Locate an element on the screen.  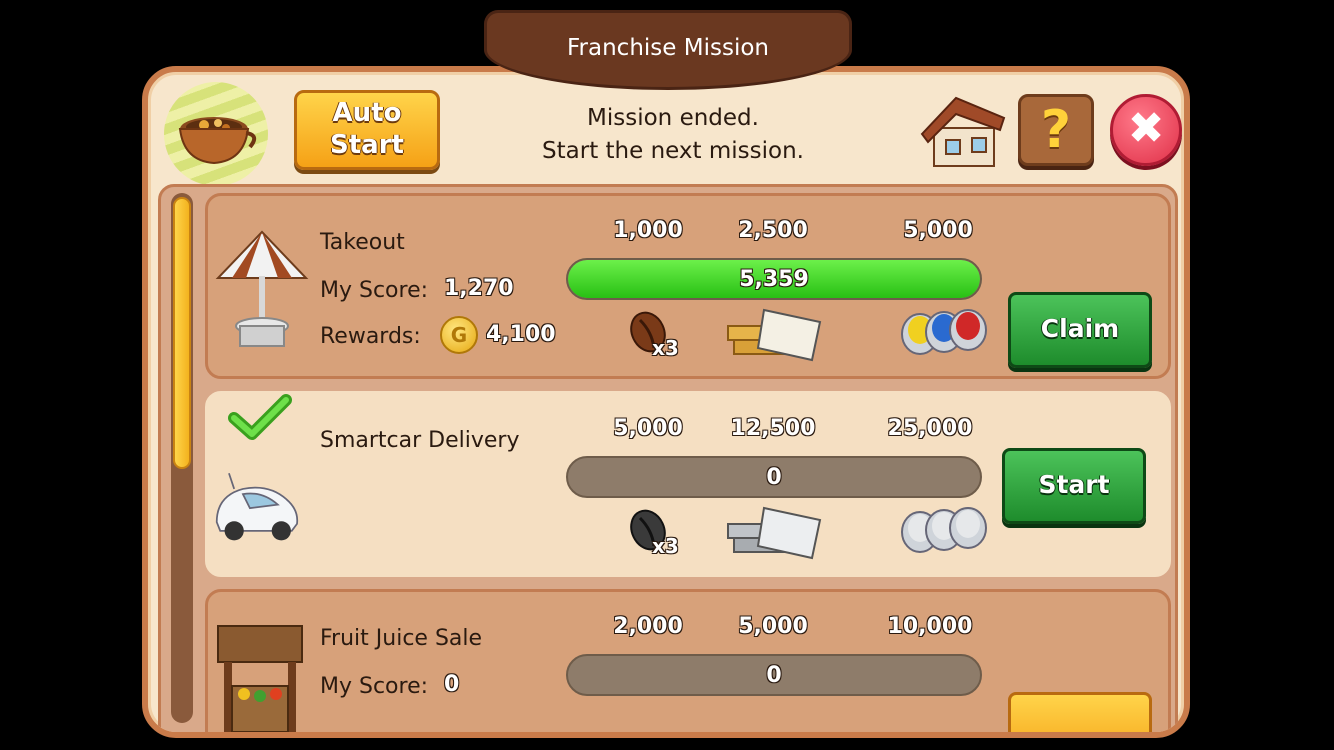
question-mark-icon: ? is located at coordinates (1056, 130).